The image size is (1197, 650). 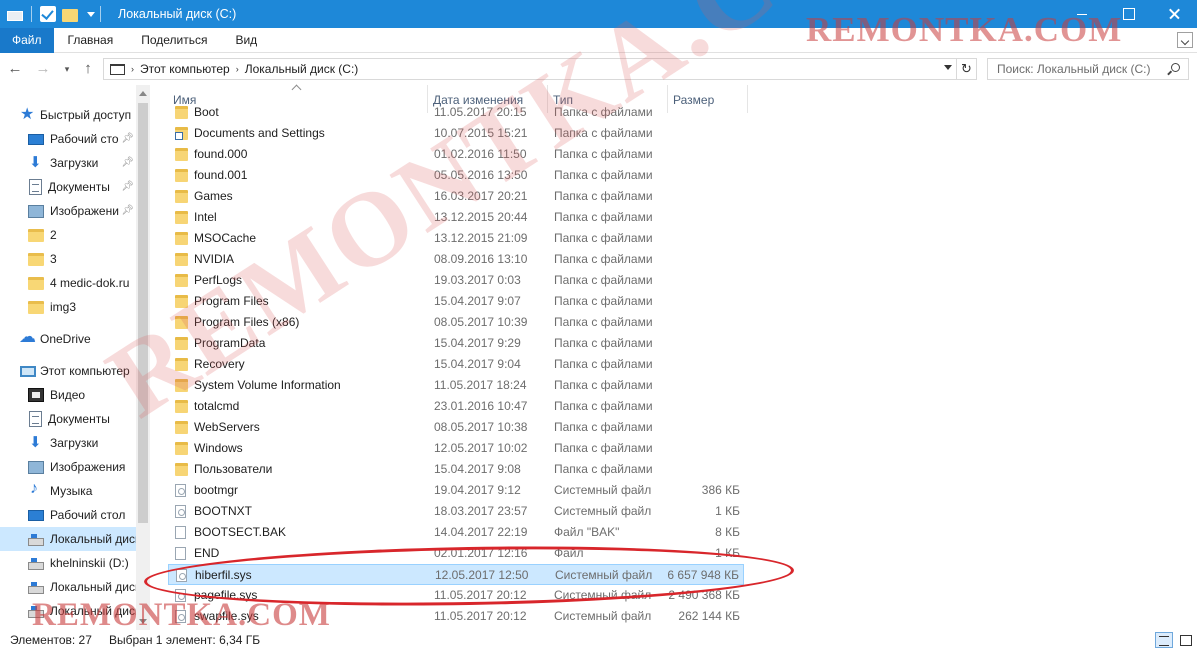 I want to click on breadcrumb-local-disk: Локальный диск (C:), so click(x=302, y=69).